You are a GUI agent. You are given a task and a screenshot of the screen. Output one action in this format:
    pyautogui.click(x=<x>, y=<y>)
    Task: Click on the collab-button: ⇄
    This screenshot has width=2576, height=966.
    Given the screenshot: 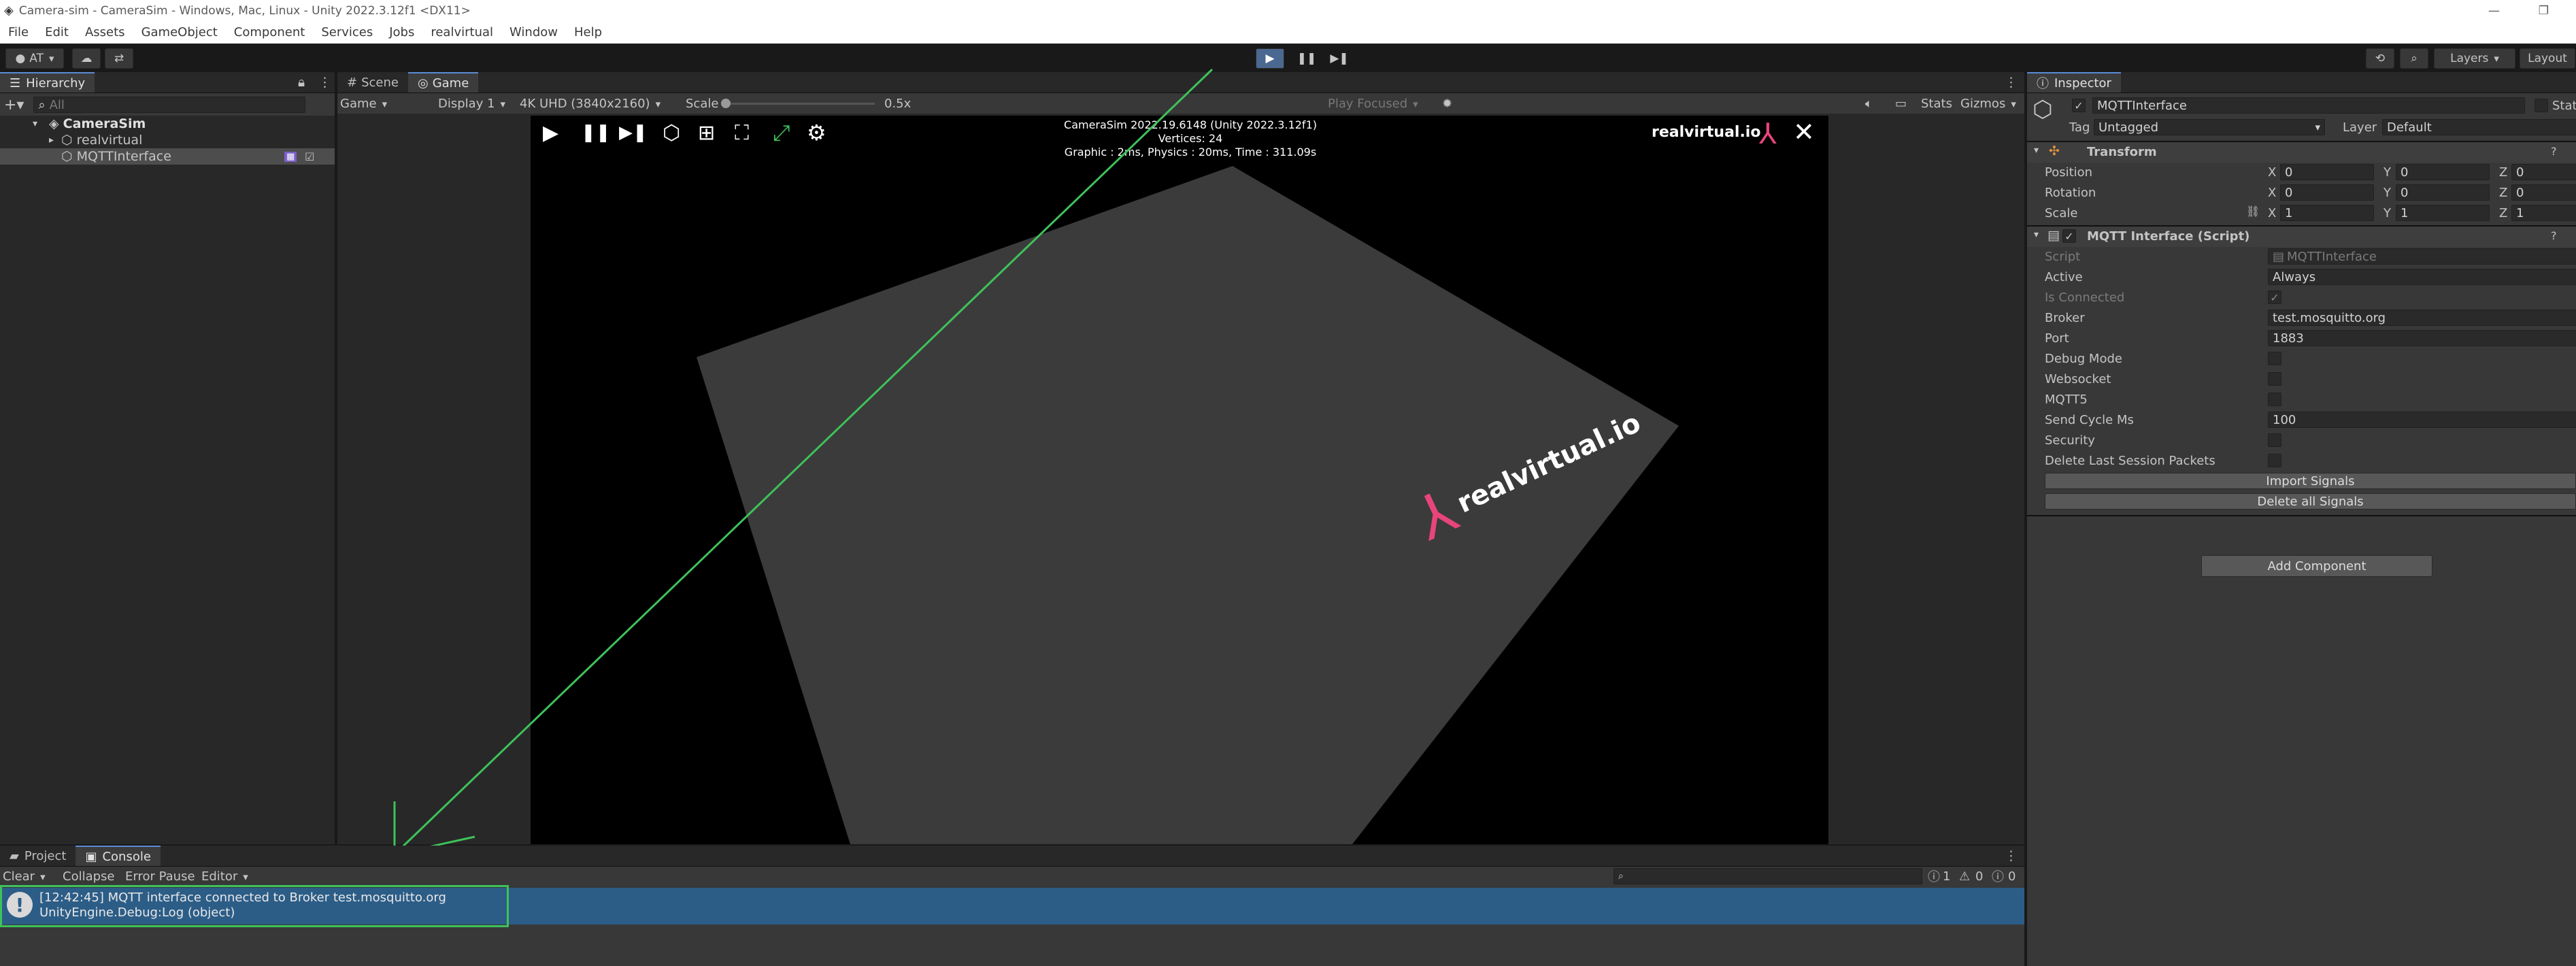 What is the action you would take?
    pyautogui.click(x=119, y=58)
    